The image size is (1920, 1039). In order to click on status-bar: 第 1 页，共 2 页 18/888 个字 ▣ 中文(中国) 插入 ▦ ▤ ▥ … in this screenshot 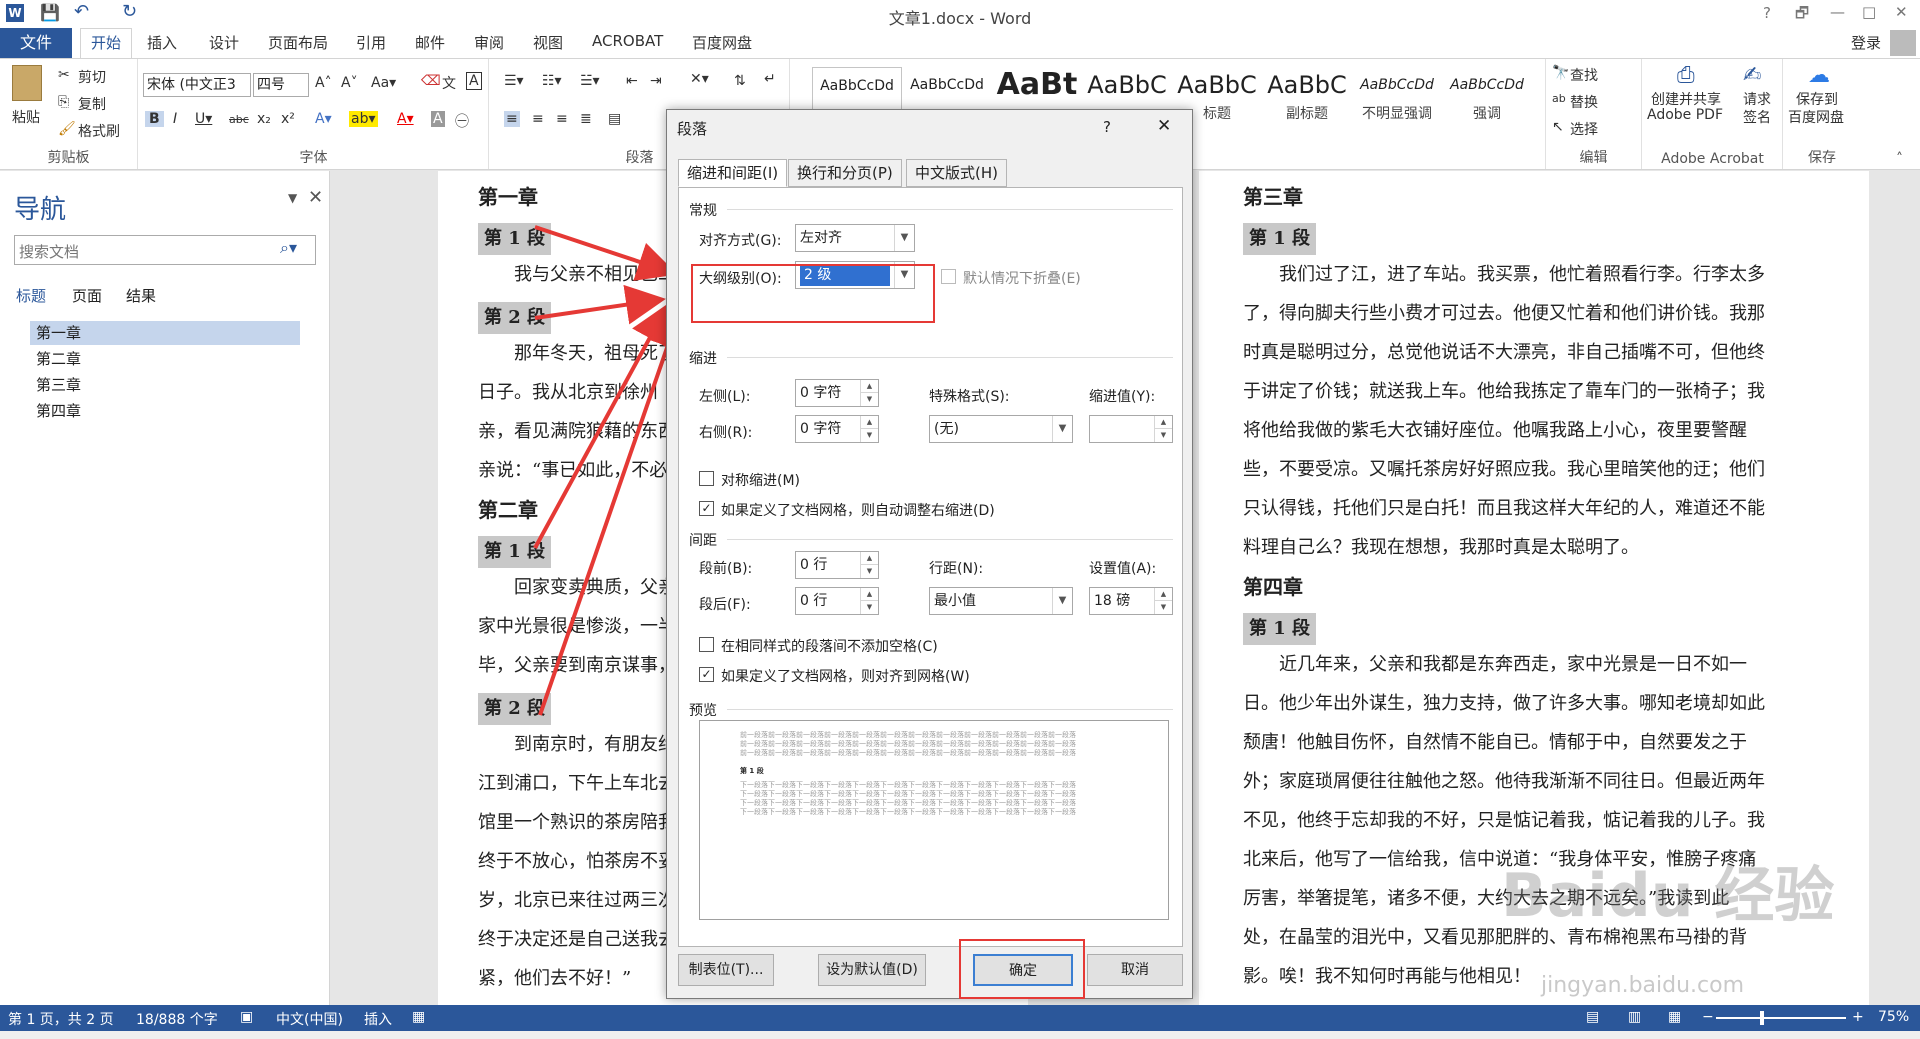, I will do `click(960, 1018)`.